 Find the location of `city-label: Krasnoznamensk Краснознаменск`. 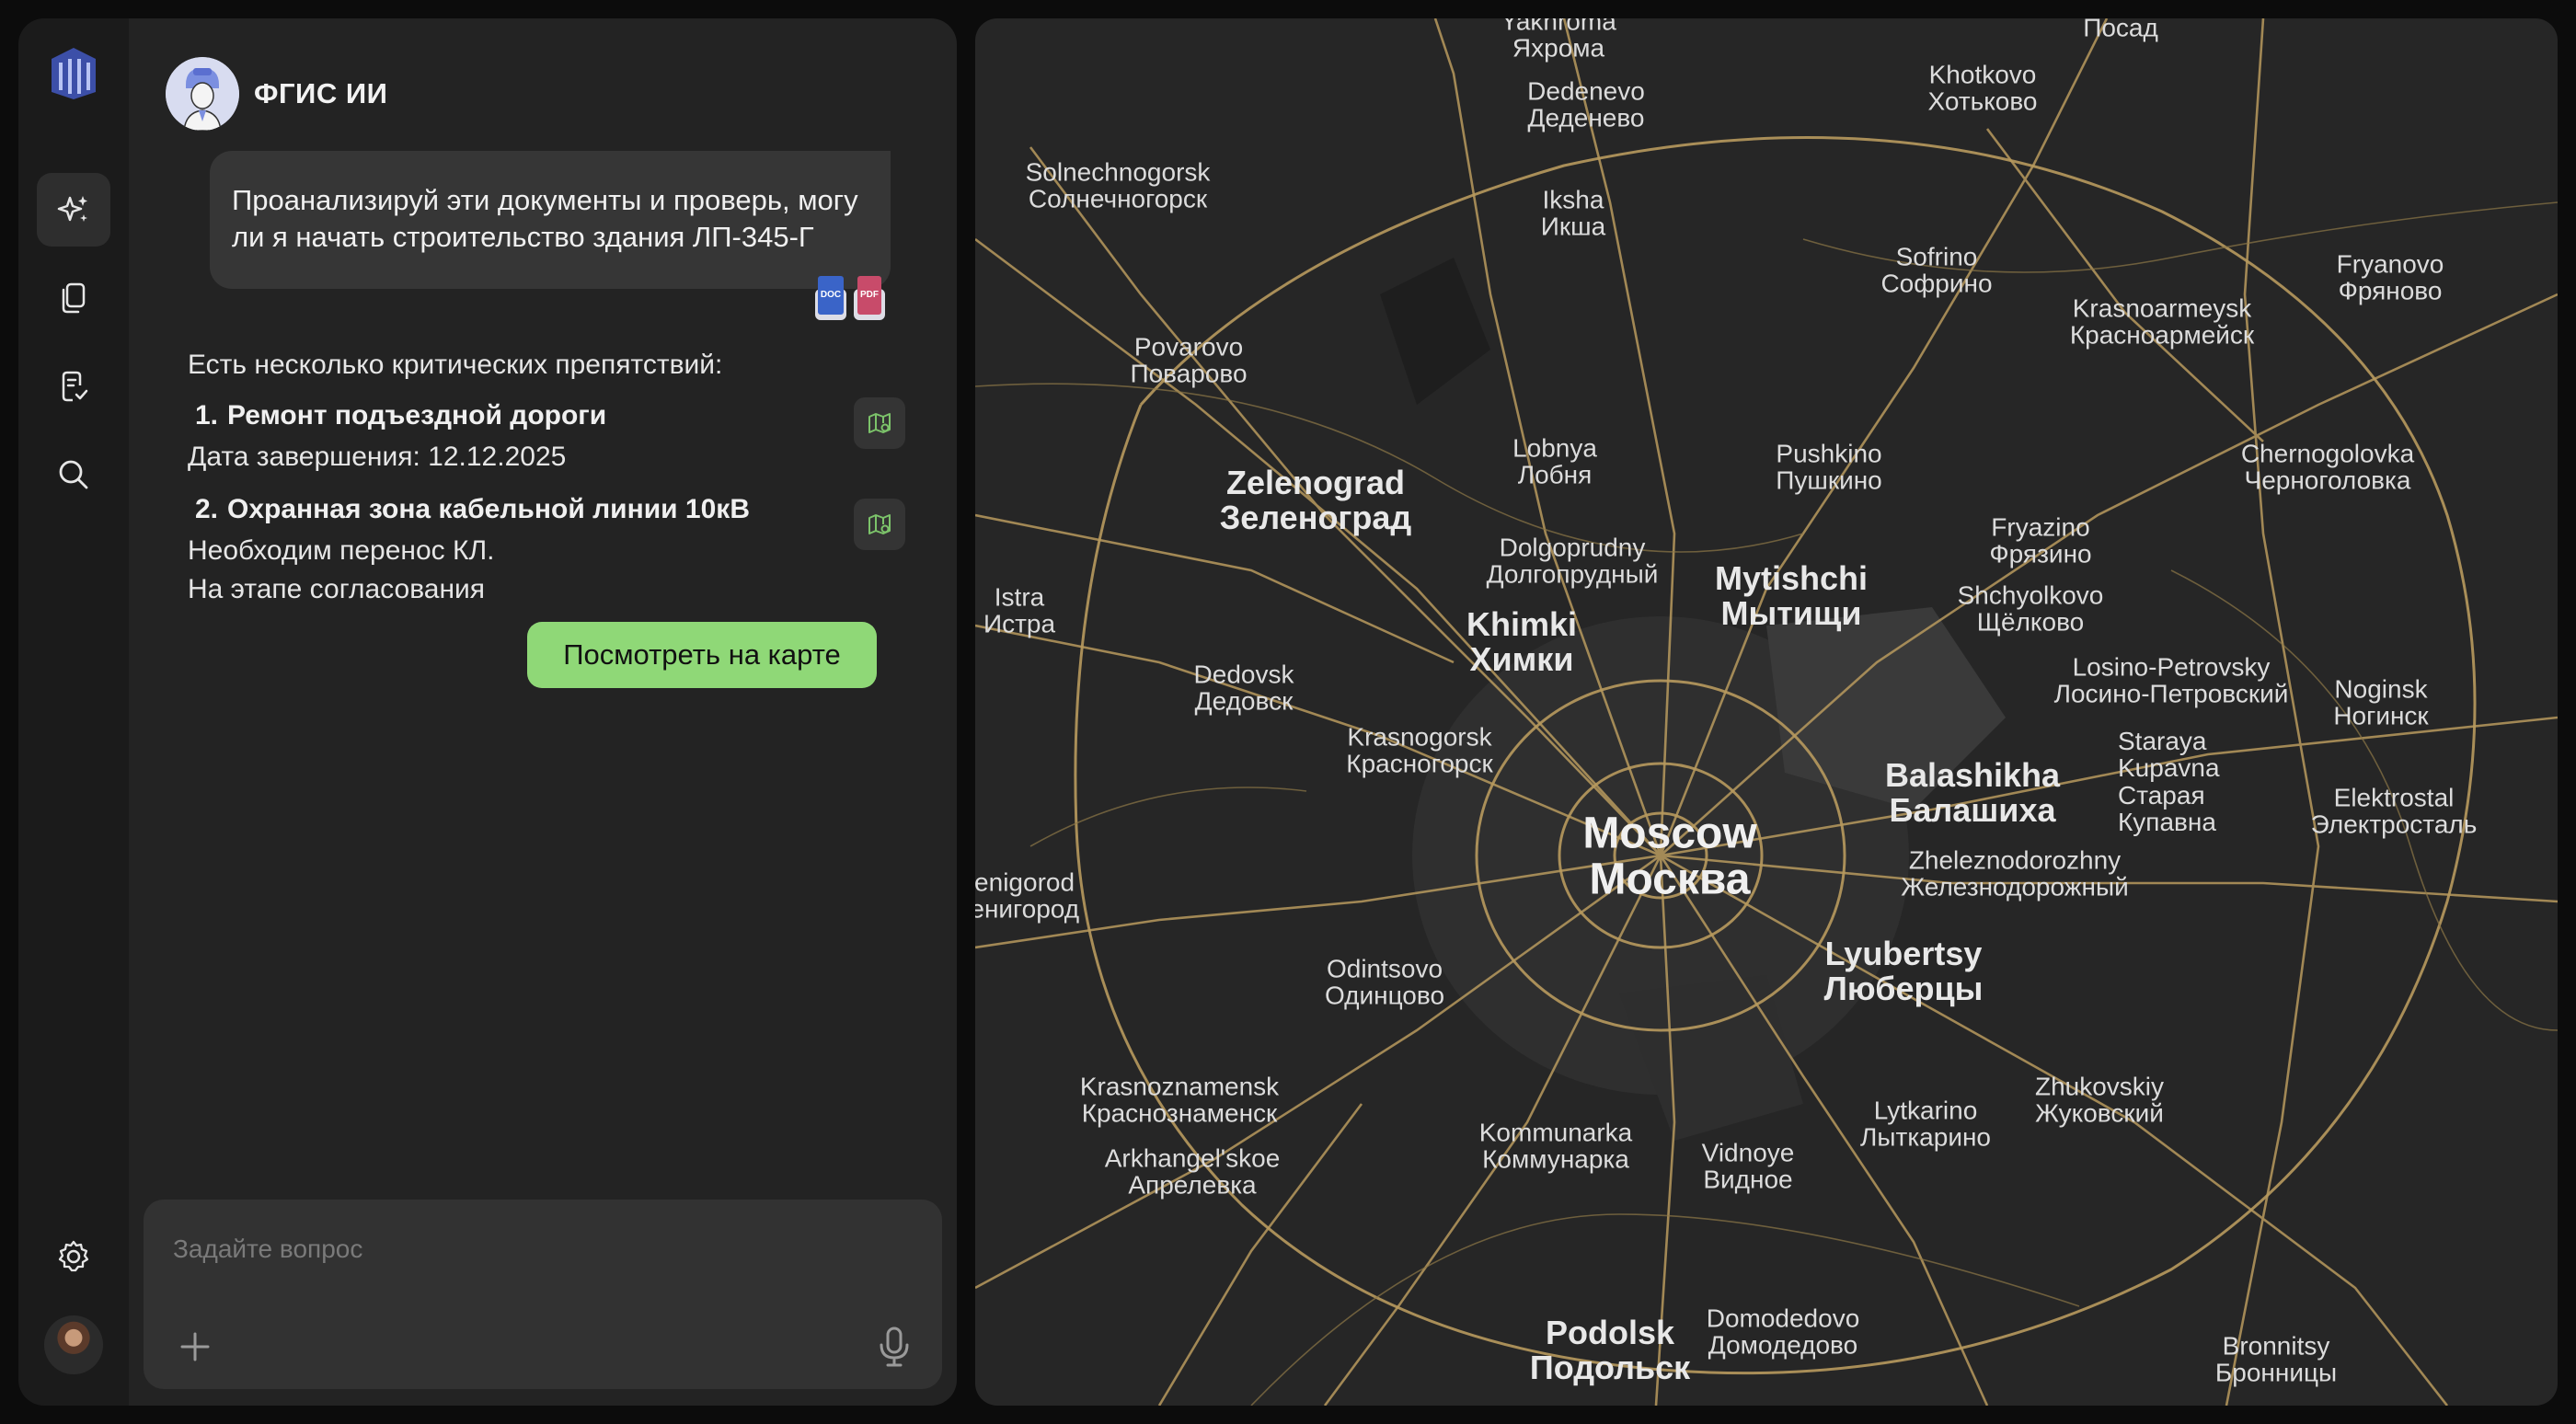

city-label: Krasnoznamensk Краснознаменск is located at coordinates (1179, 1100).